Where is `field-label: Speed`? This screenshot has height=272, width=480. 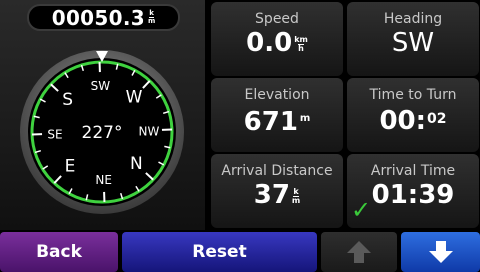 field-label: Speed is located at coordinates (277, 19).